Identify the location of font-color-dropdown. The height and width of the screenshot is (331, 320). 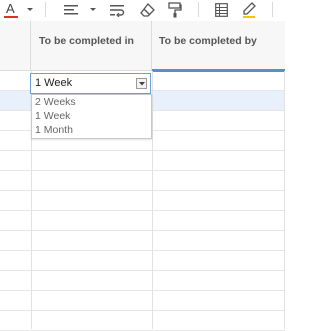
(30, 10).